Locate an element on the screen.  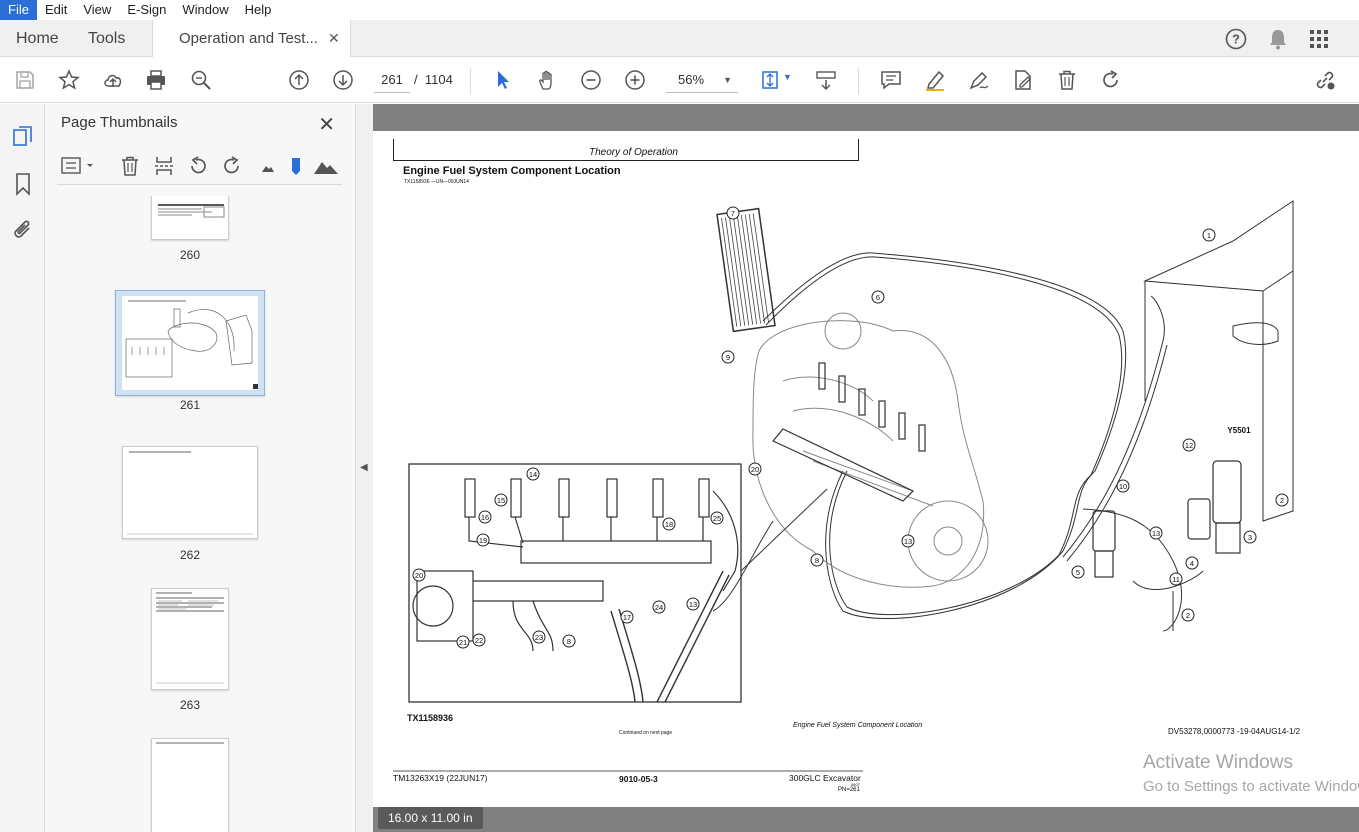
page-total: / 1104 is located at coordinates (433, 80).